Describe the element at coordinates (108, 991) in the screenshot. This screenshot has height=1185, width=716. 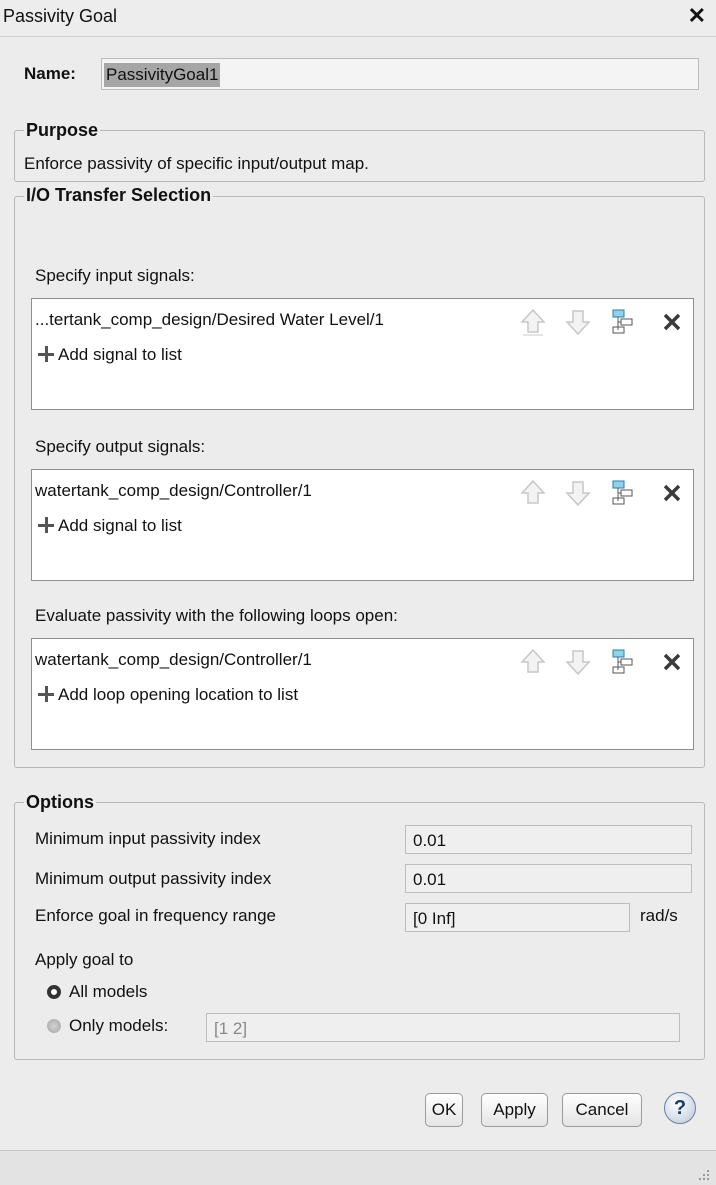
I see `all-models-label: All models` at that location.